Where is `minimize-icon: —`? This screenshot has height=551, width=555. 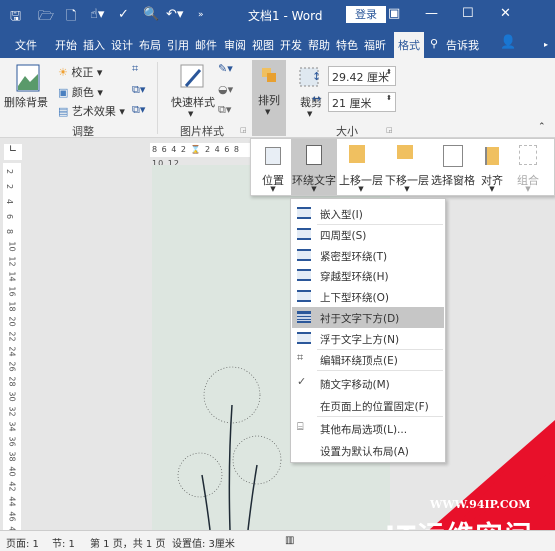
minimize-icon: — is located at coordinates (431, 13).